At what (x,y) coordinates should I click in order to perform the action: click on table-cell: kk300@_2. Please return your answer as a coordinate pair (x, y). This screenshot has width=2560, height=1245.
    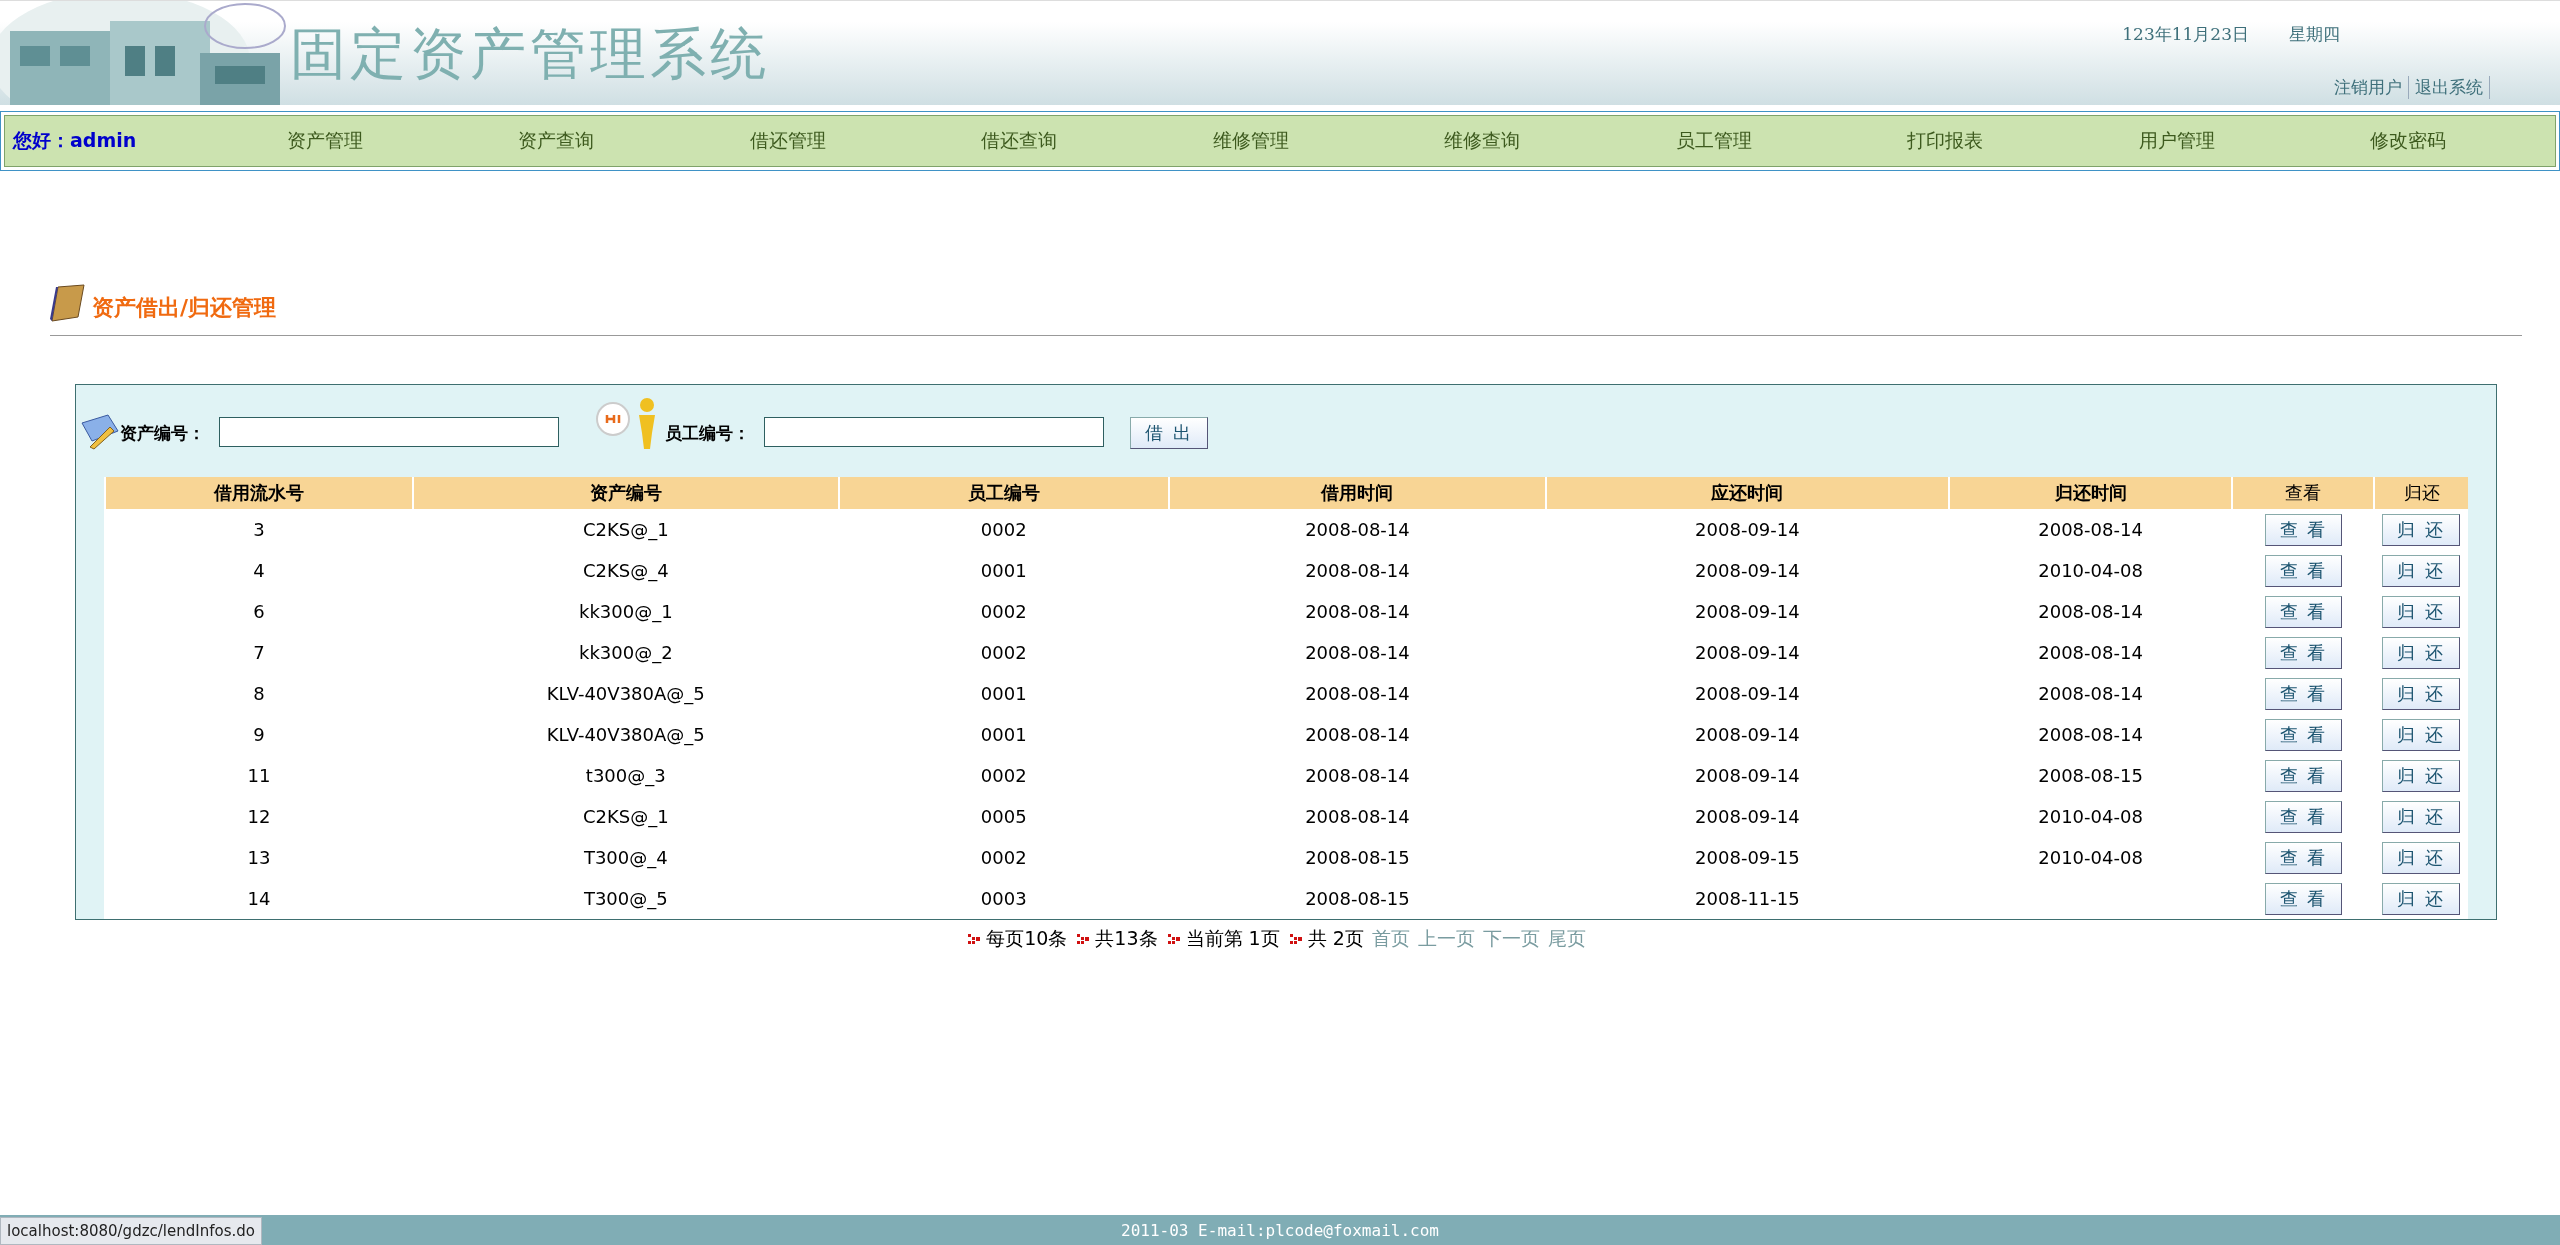
    Looking at the image, I should click on (625, 652).